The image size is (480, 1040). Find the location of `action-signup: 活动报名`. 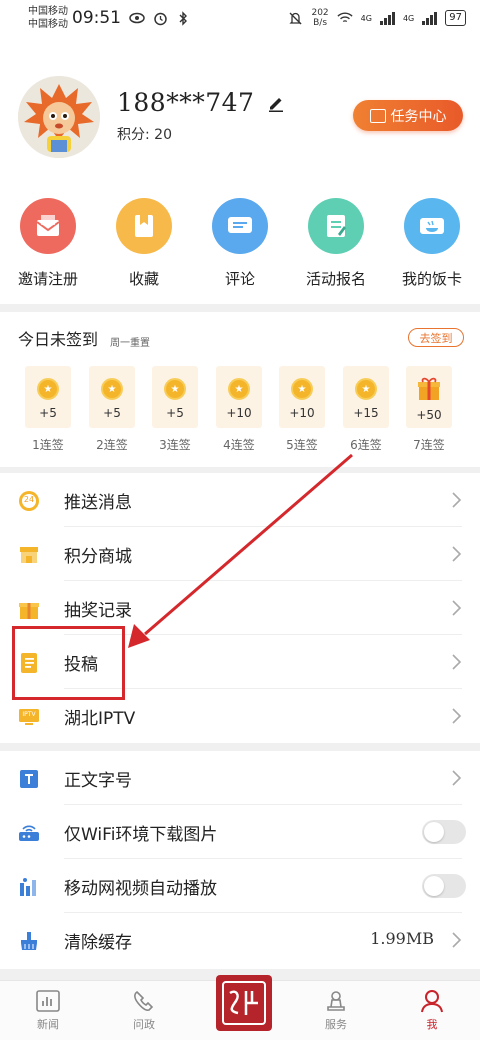

action-signup: 活动报名 is located at coordinates (336, 243).